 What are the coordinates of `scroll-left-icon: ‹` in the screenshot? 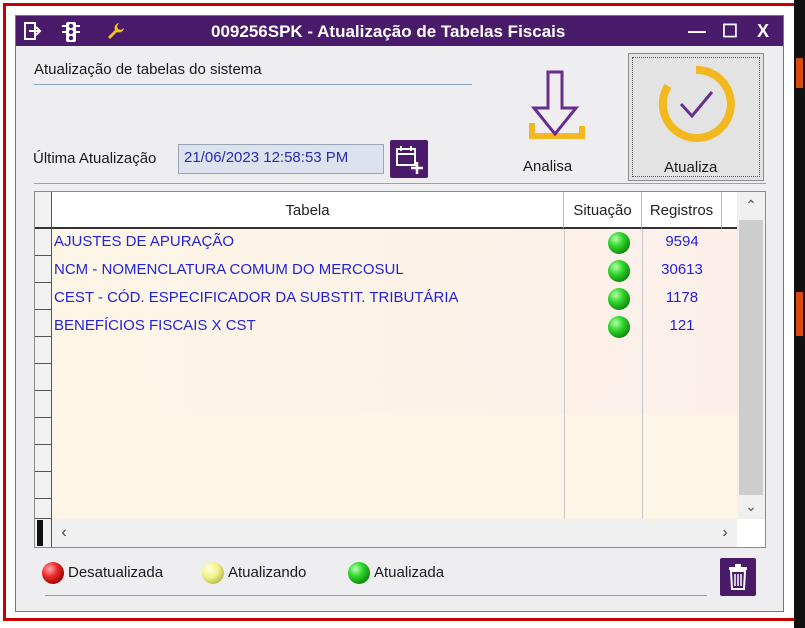 It's located at (64, 533).